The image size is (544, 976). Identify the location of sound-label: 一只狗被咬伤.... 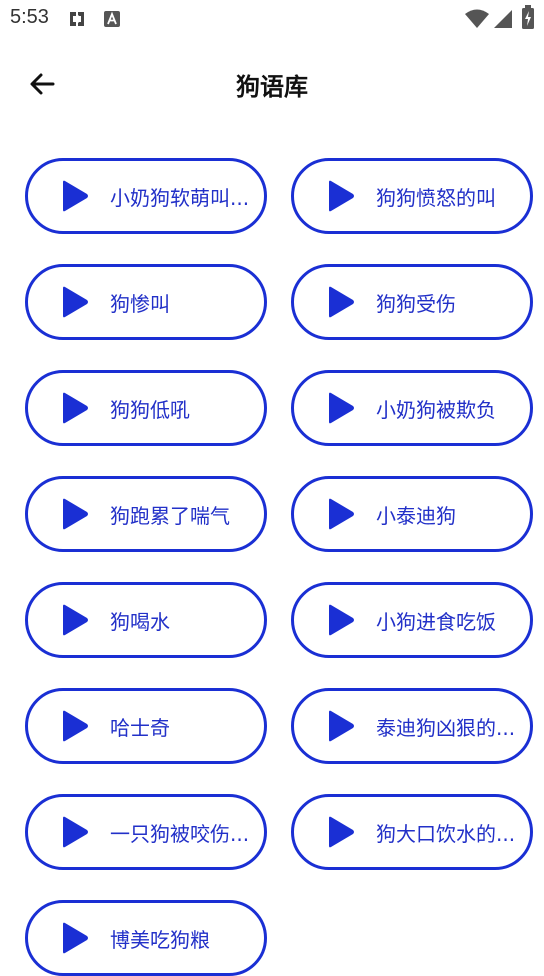
(180, 833).